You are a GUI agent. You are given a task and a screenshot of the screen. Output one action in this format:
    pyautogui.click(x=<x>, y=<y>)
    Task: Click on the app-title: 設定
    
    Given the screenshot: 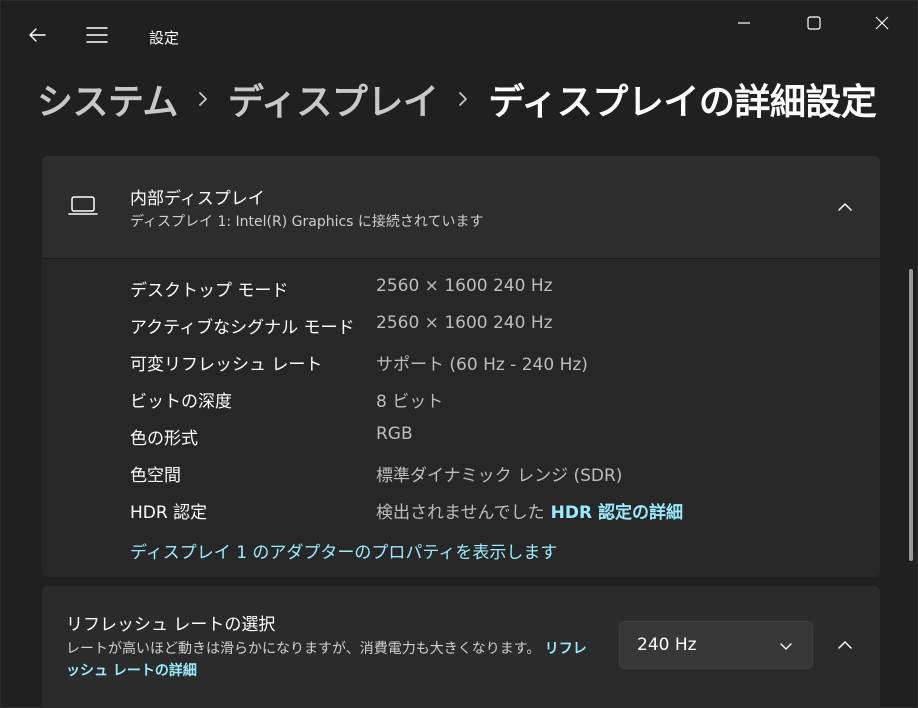 What is the action you would take?
    pyautogui.click(x=164, y=38)
    